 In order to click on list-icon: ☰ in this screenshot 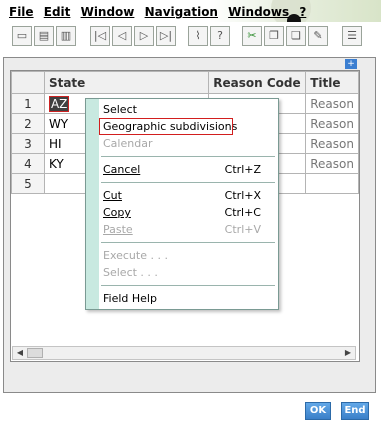, I will do `click(352, 36)`.